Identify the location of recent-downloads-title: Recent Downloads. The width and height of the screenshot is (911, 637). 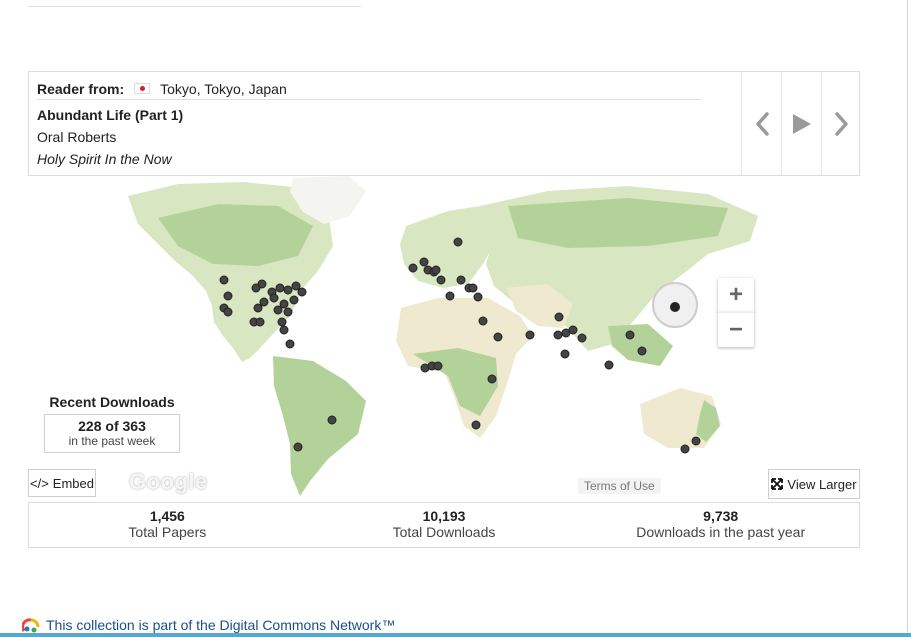
(112, 402).